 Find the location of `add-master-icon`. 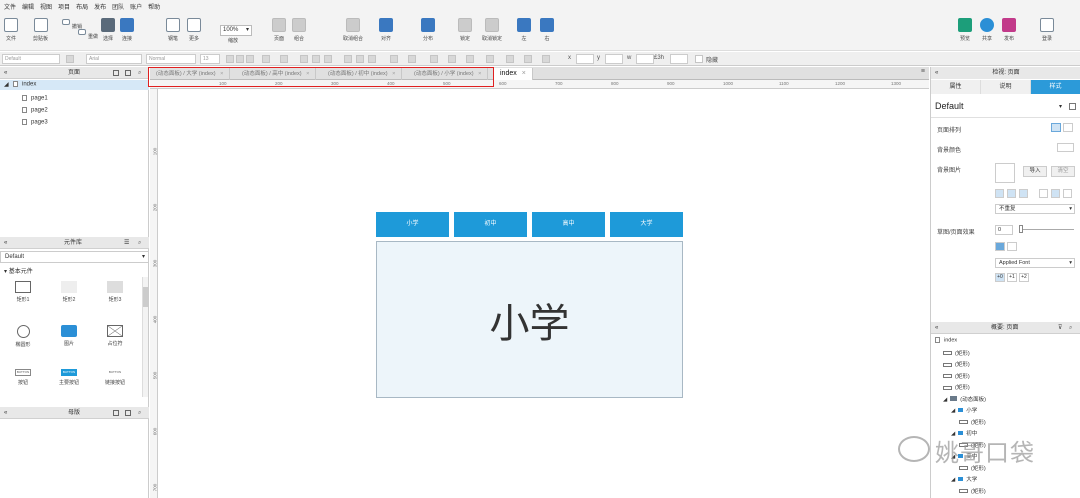

add-master-icon is located at coordinates (116, 413).